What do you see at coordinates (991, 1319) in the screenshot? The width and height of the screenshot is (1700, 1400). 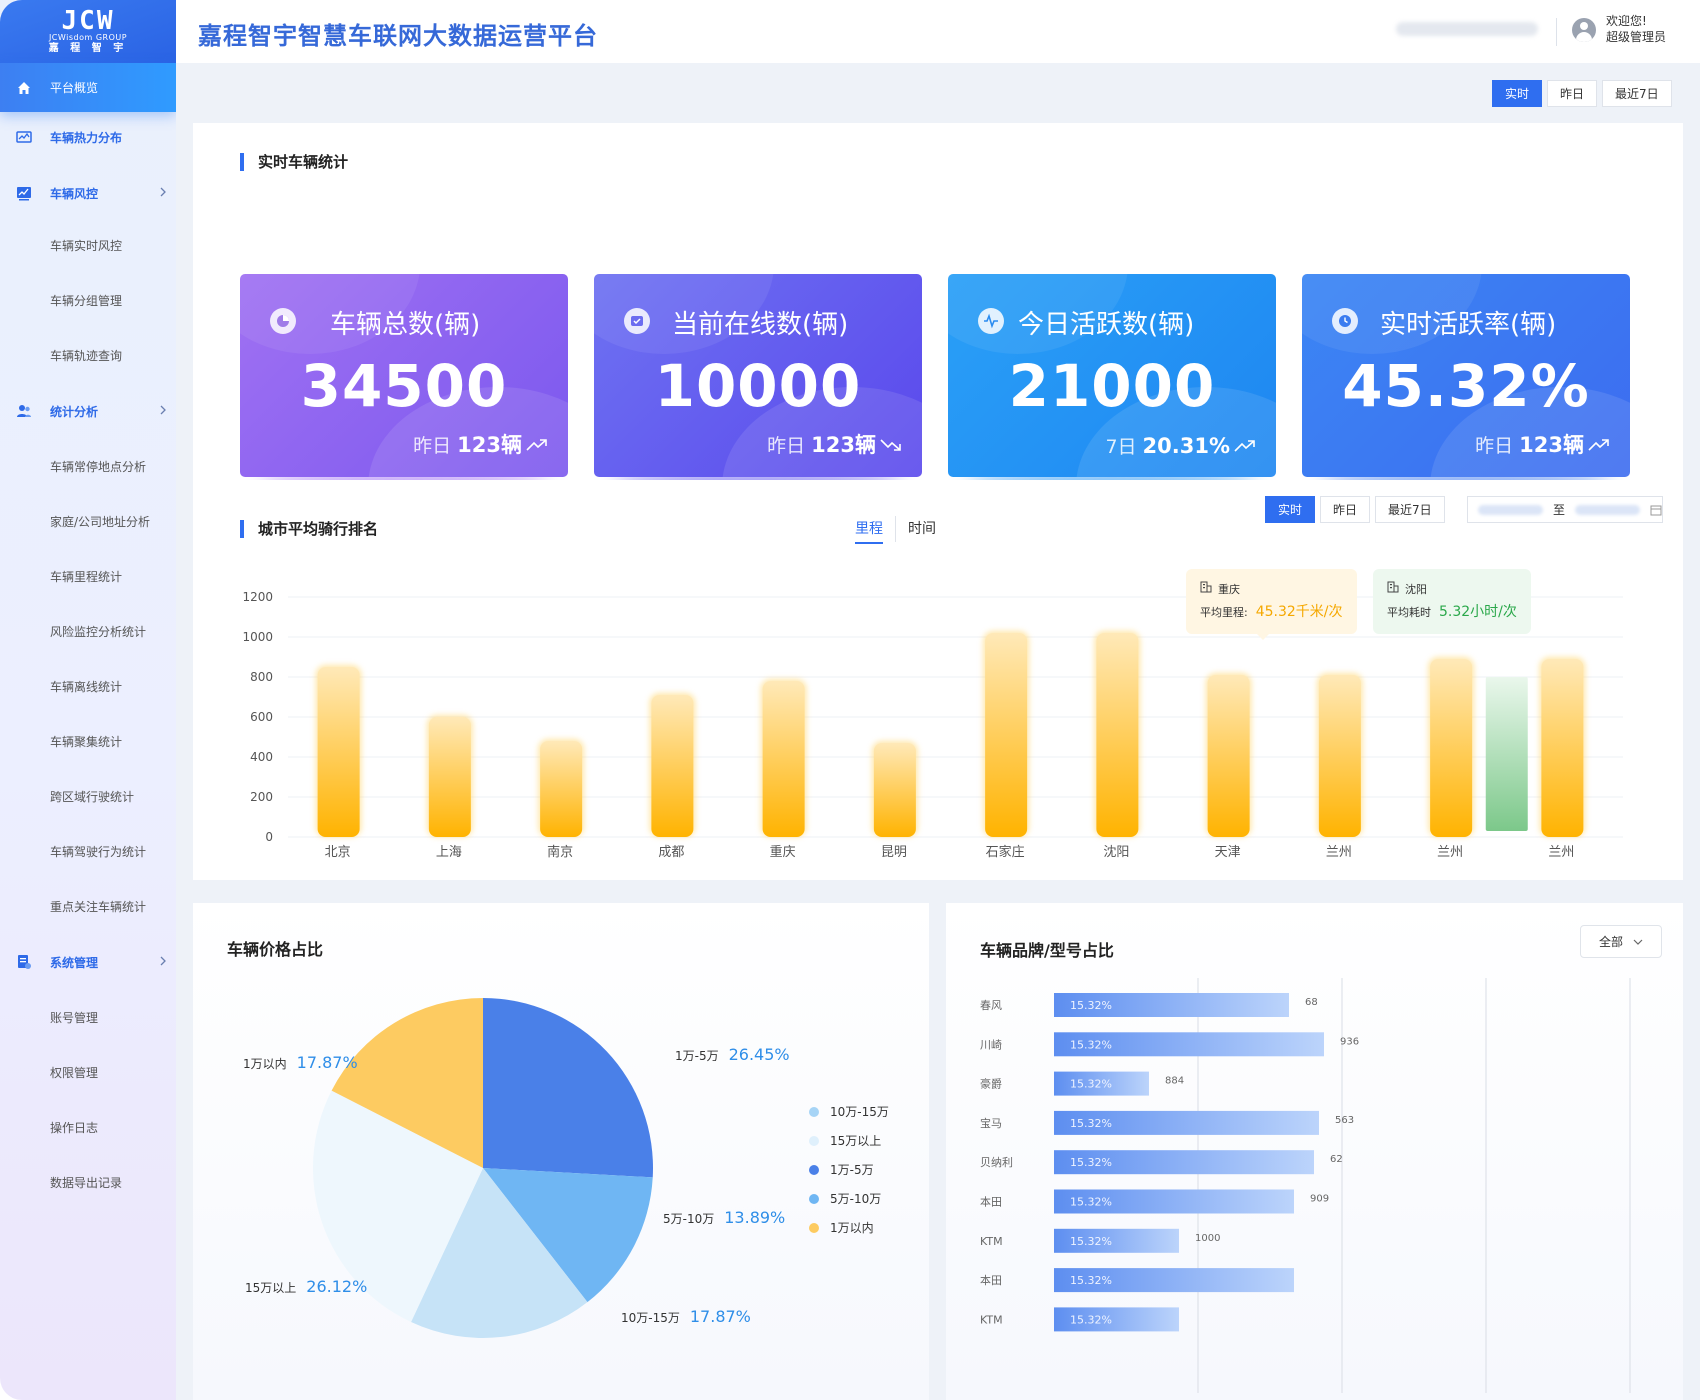 I see `brand-label: KTM` at bounding box center [991, 1319].